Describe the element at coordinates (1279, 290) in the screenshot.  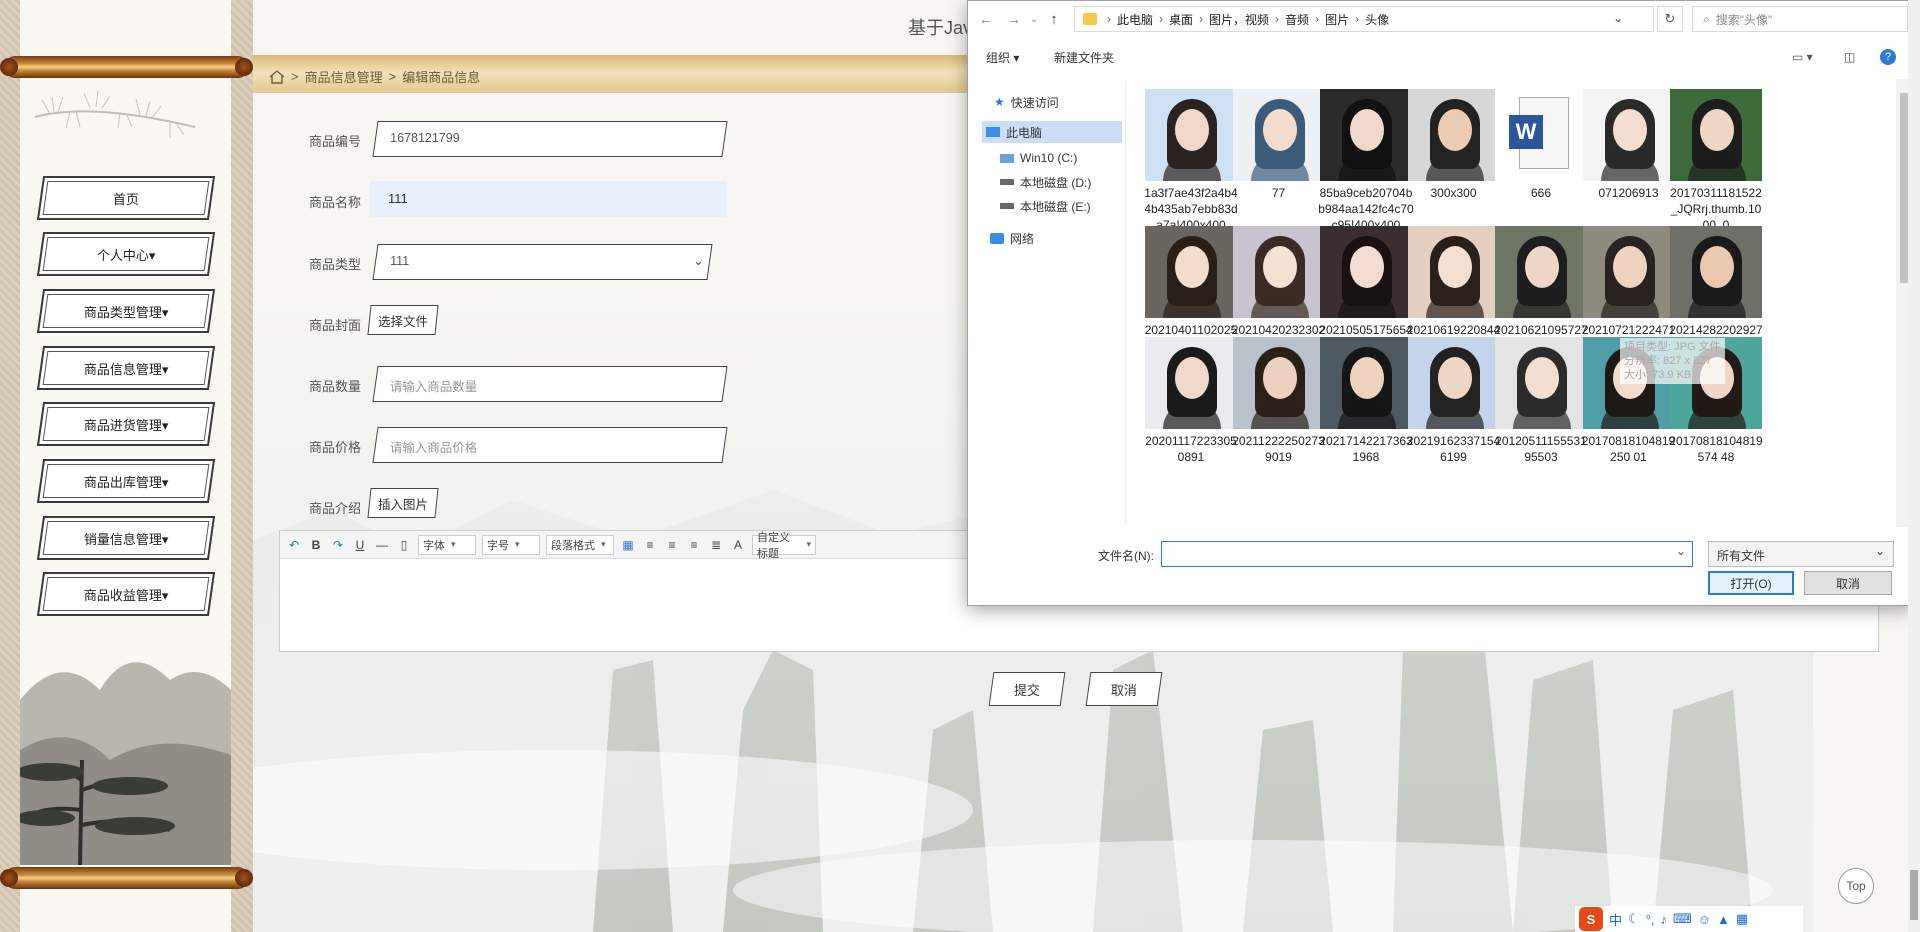
I see `file-item: 20210420232302_56119` at that location.